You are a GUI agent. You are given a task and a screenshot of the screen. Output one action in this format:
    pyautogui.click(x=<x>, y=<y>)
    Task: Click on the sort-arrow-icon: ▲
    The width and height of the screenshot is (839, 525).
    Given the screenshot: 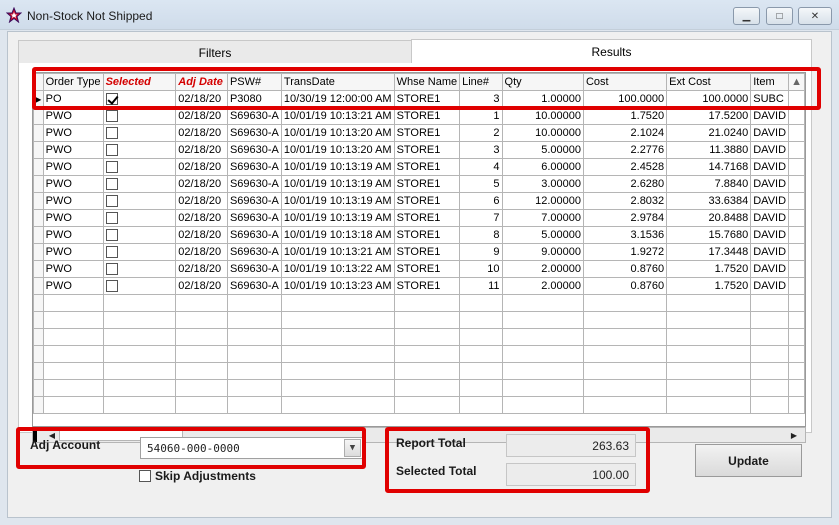 What is the action you would take?
    pyautogui.click(x=796, y=82)
    